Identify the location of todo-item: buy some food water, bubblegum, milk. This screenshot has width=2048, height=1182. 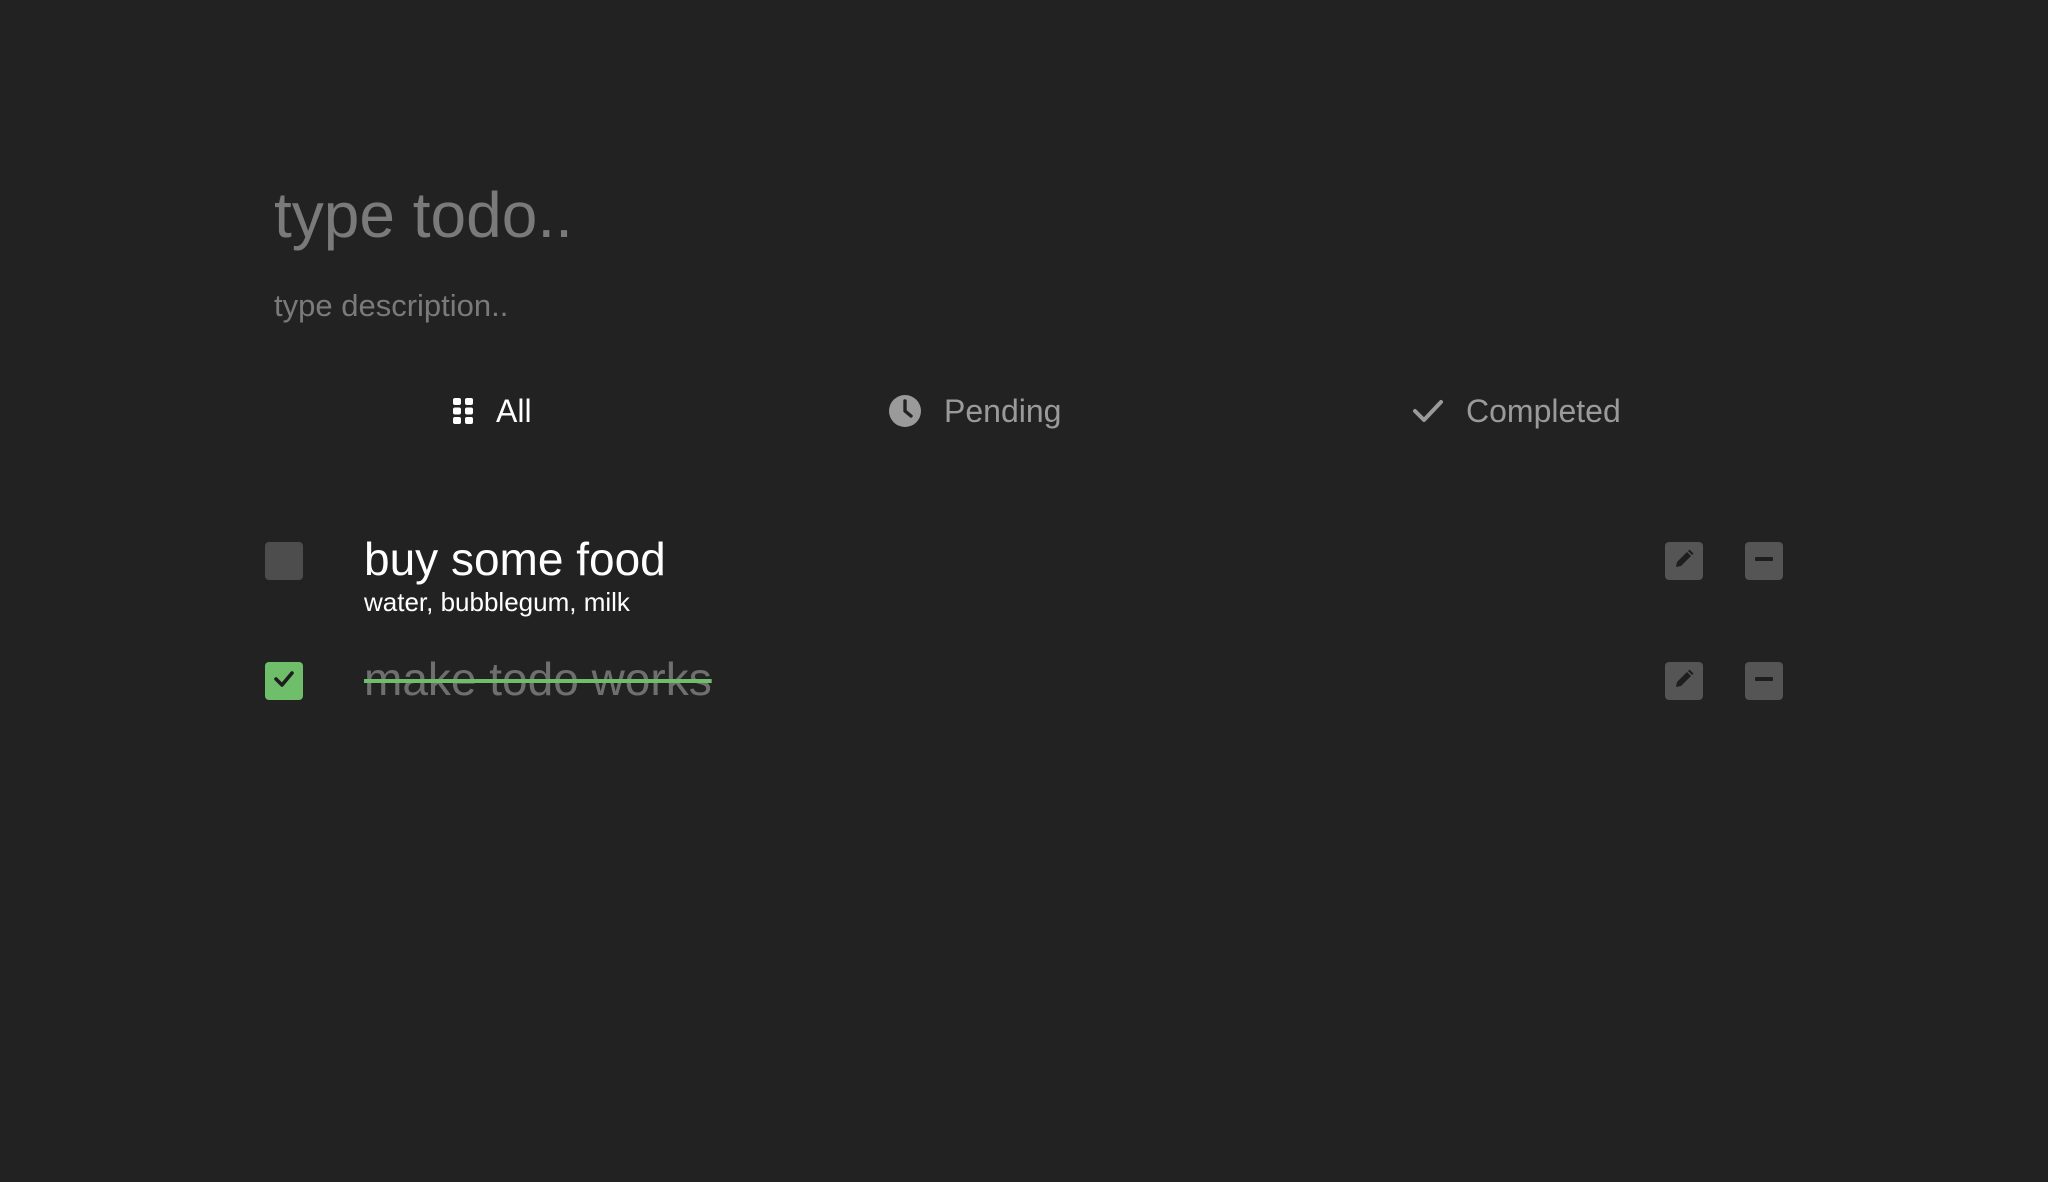
(1025, 573).